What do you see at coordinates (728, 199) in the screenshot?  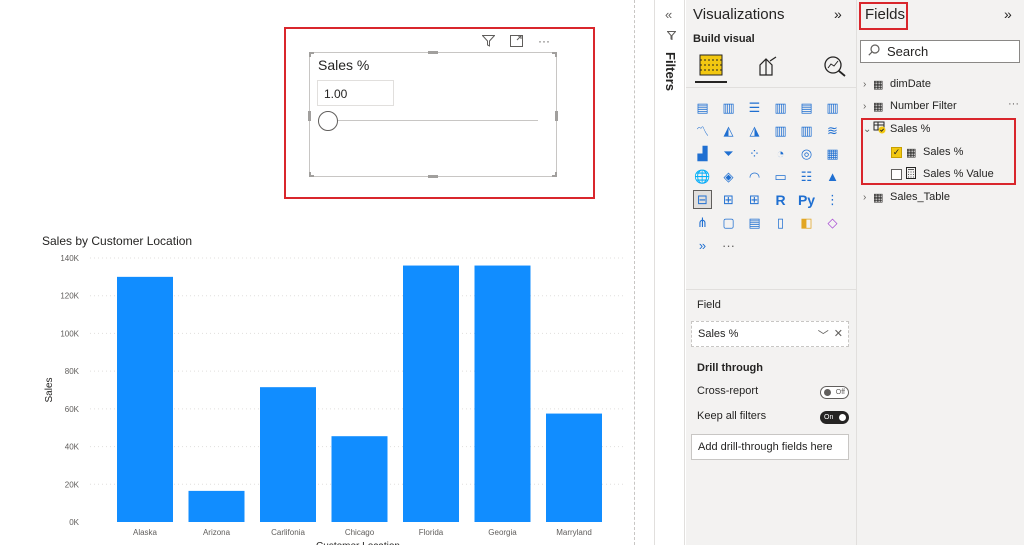 I see `table-icon: ⊞` at bounding box center [728, 199].